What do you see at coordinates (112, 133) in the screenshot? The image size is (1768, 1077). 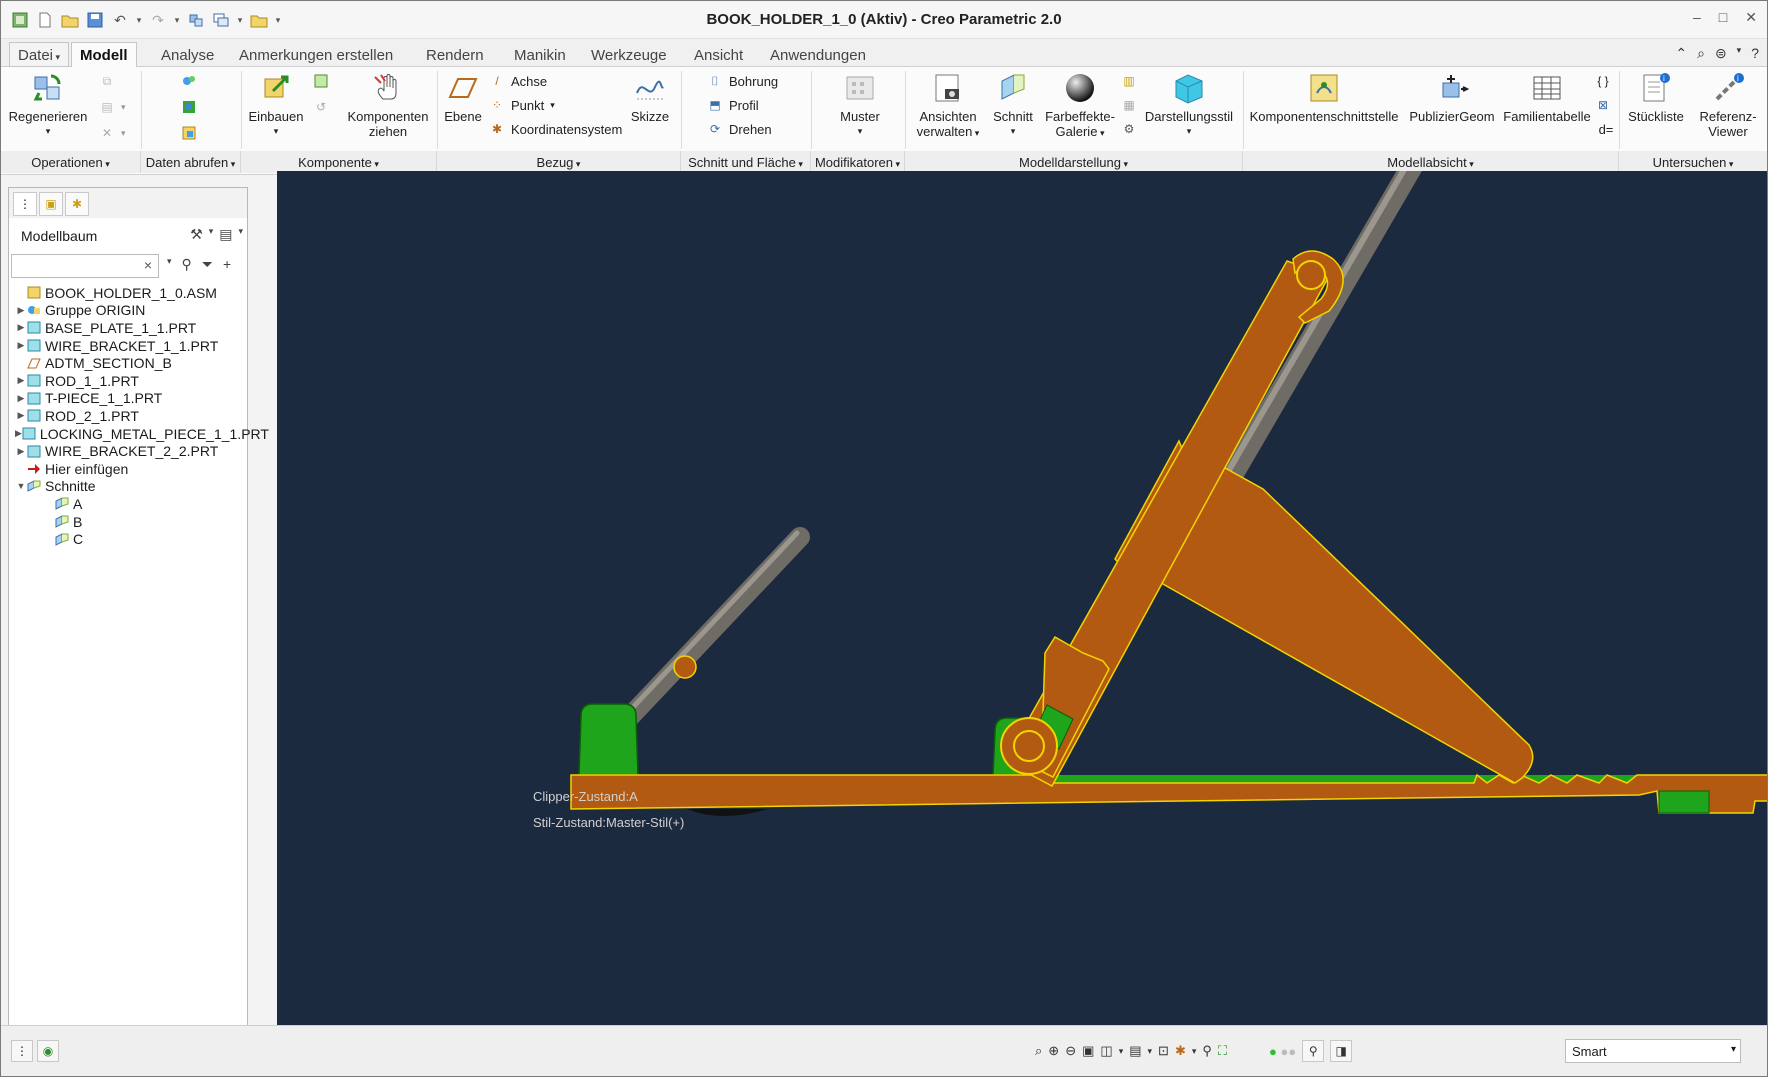 I see `delete-button: ✕ ▾` at bounding box center [112, 133].